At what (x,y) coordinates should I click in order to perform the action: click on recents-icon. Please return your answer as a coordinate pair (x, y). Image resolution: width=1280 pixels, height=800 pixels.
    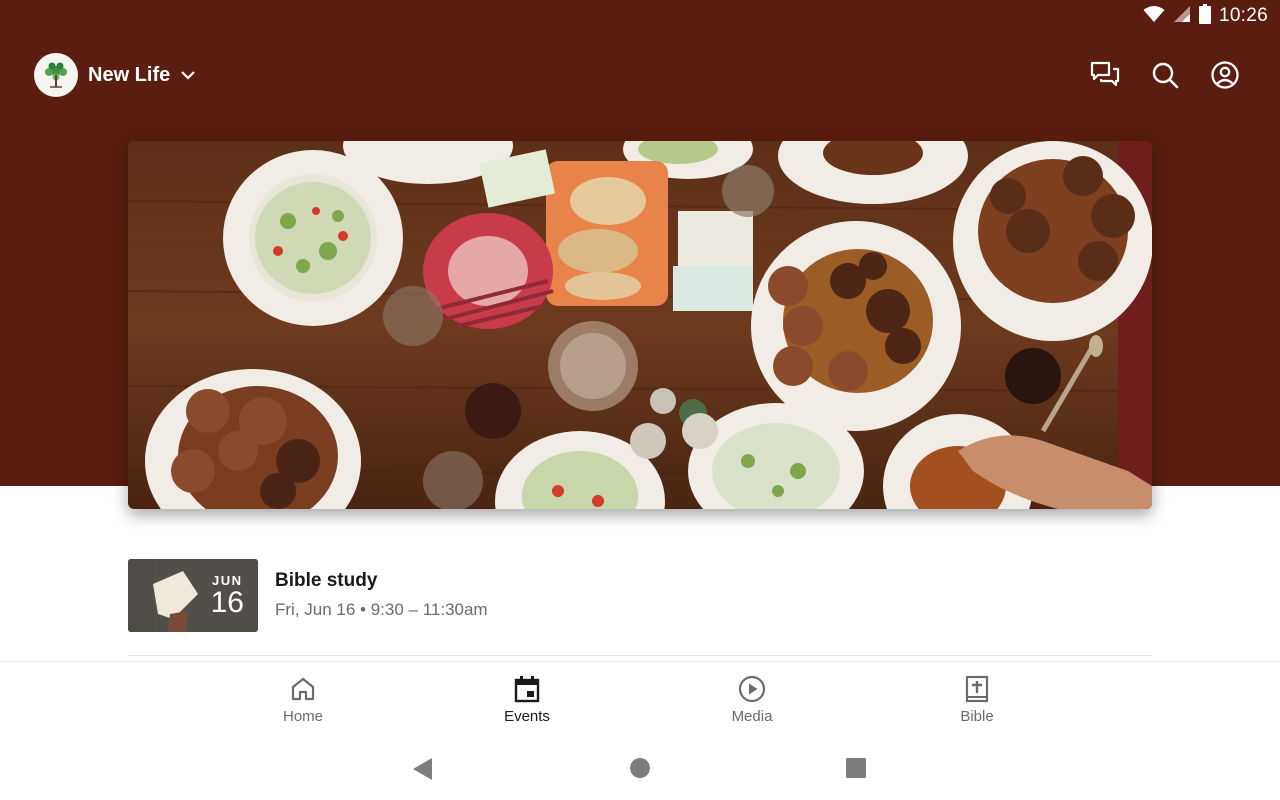
    Looking at the image, I should click on (856, 770).